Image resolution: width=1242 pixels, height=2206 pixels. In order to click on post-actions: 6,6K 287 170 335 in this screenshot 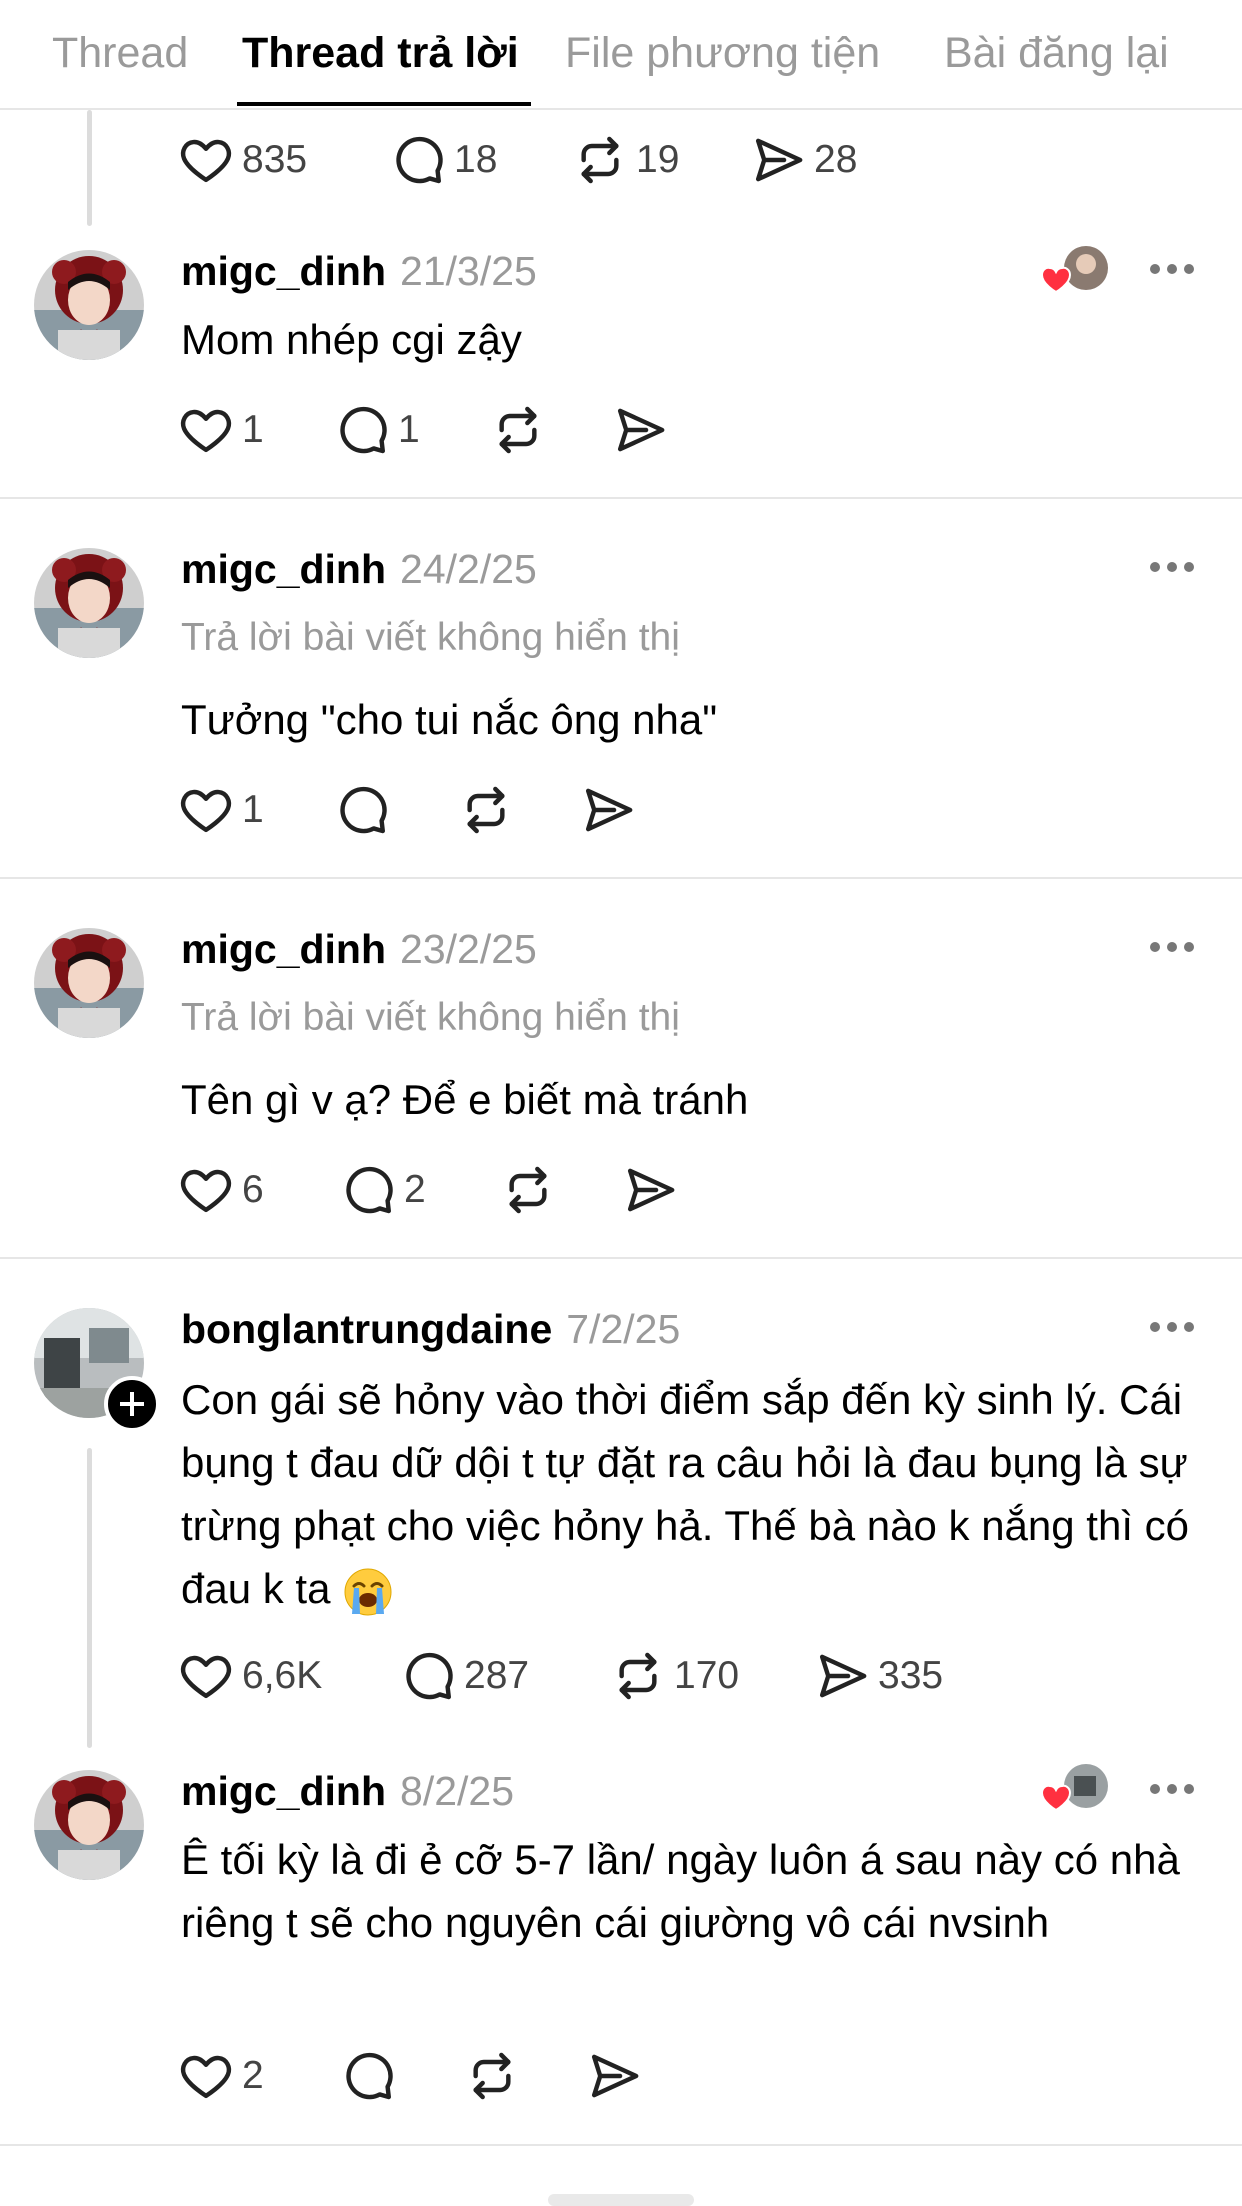, I will do `click(678, 1676)`.